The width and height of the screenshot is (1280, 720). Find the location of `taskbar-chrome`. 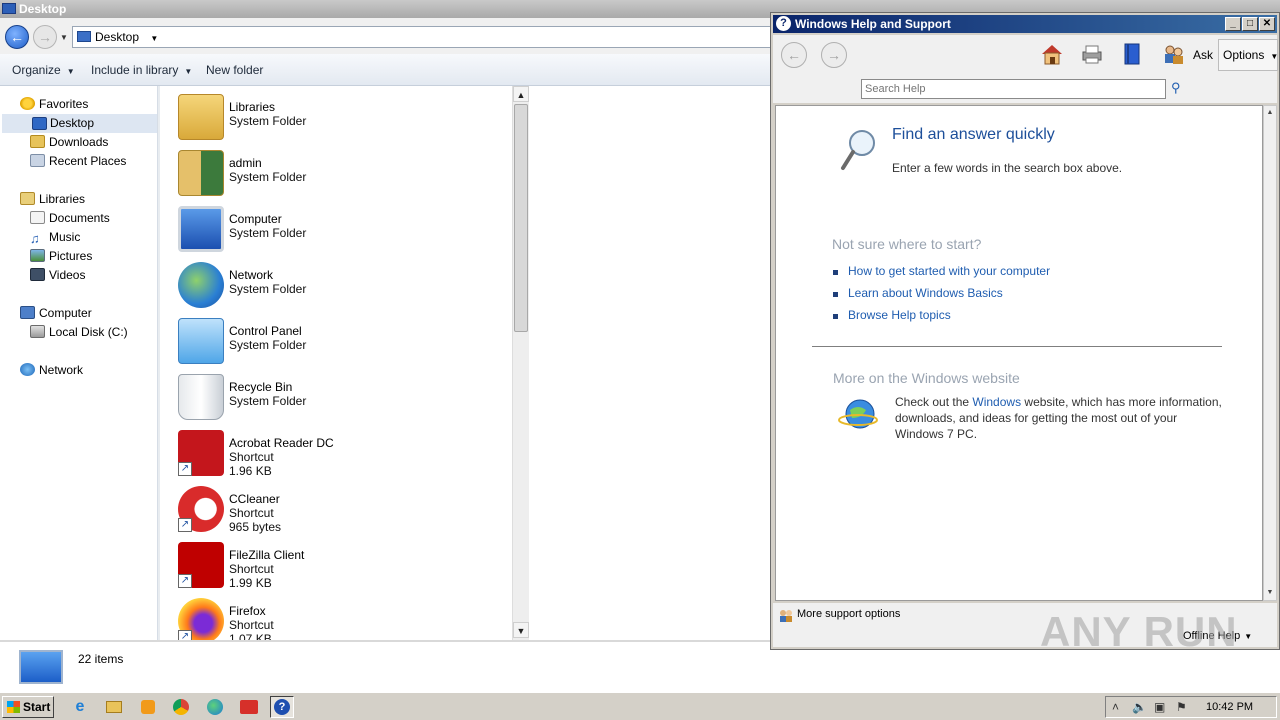

taskbar-chrome is located at coordinates (181, 707).